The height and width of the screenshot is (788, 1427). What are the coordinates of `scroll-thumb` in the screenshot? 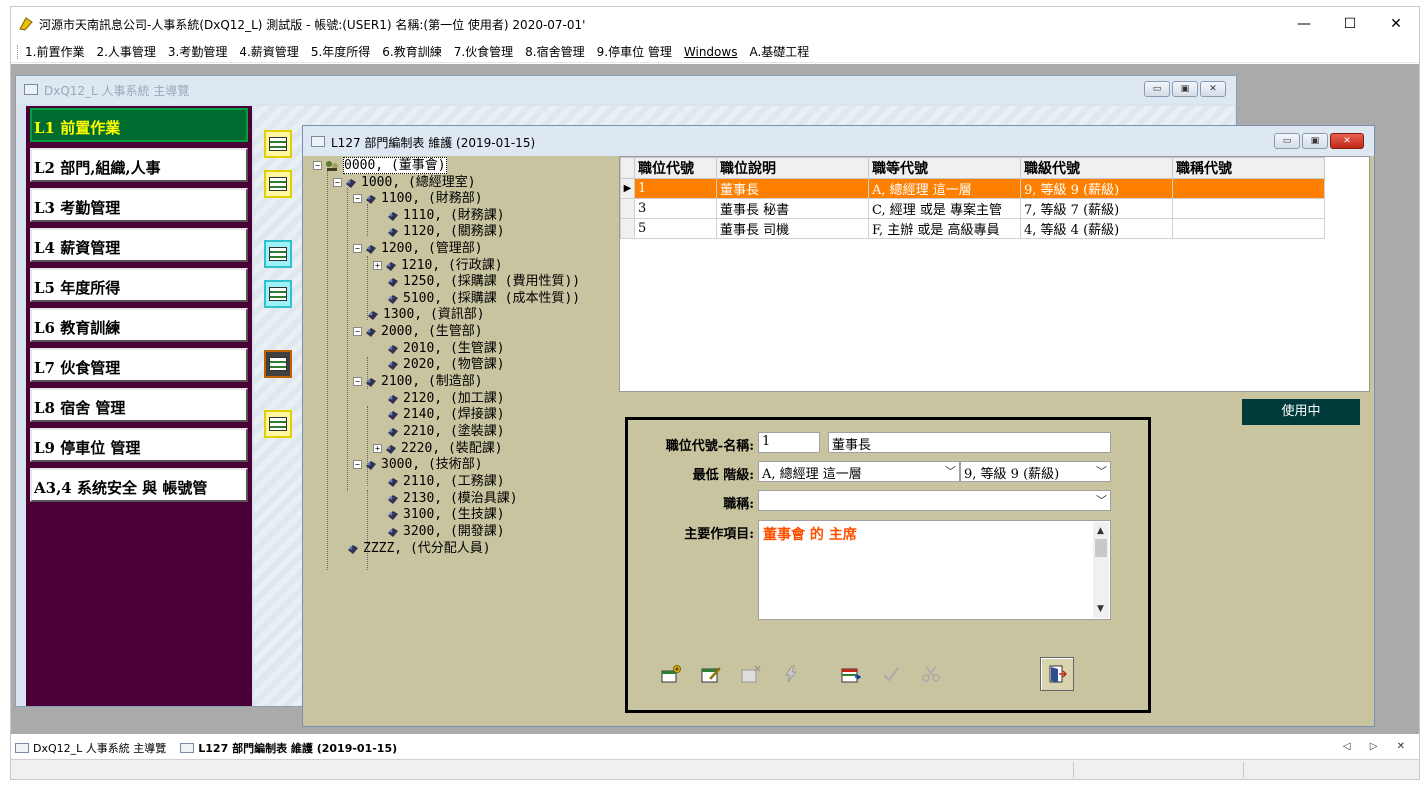 It's located at (1101, 548).